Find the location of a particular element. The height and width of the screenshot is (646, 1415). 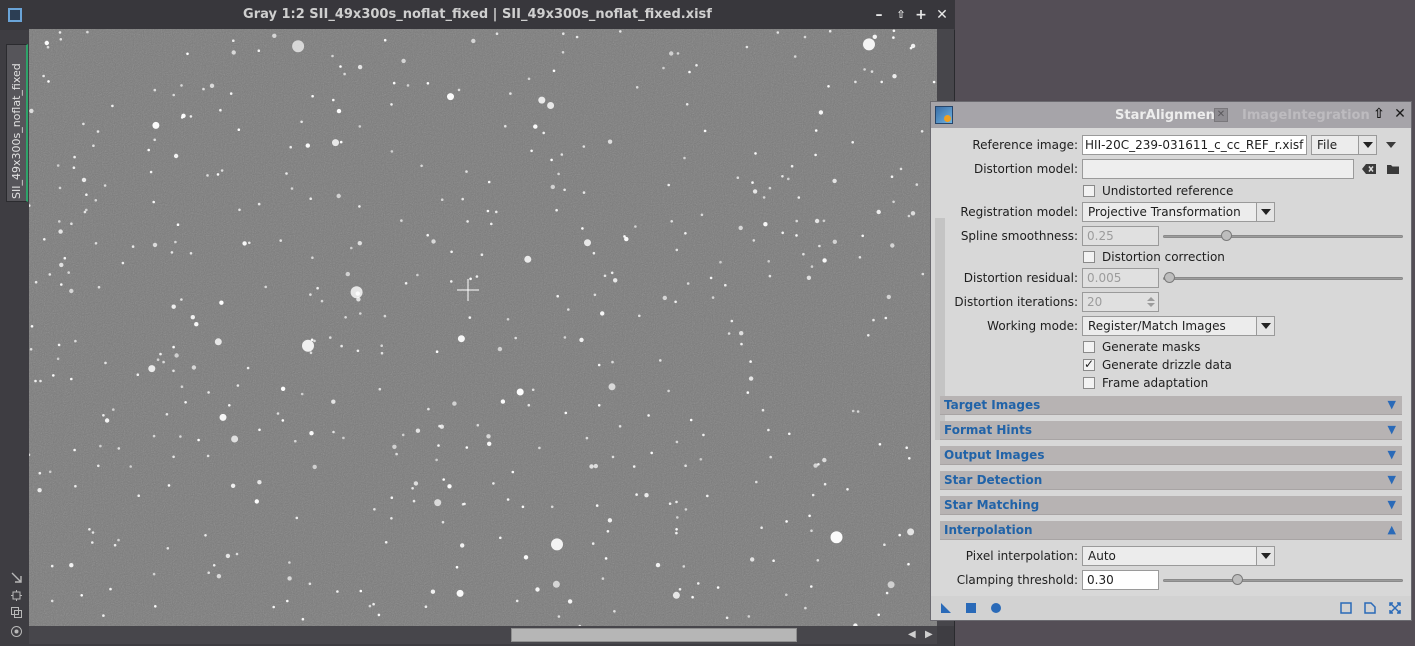

reference-image-field: HII-20C_239-031611_c_cc_REF_r.xisf is located at coordinates (1194, 145).